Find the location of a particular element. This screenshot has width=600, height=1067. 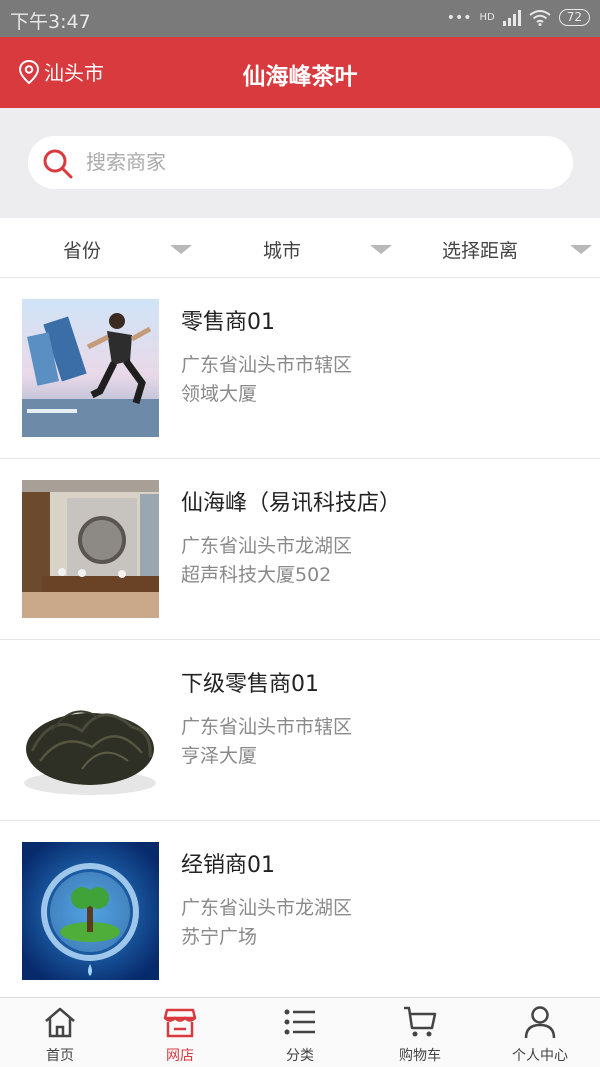

search-box is located at coordinates (300, 162).